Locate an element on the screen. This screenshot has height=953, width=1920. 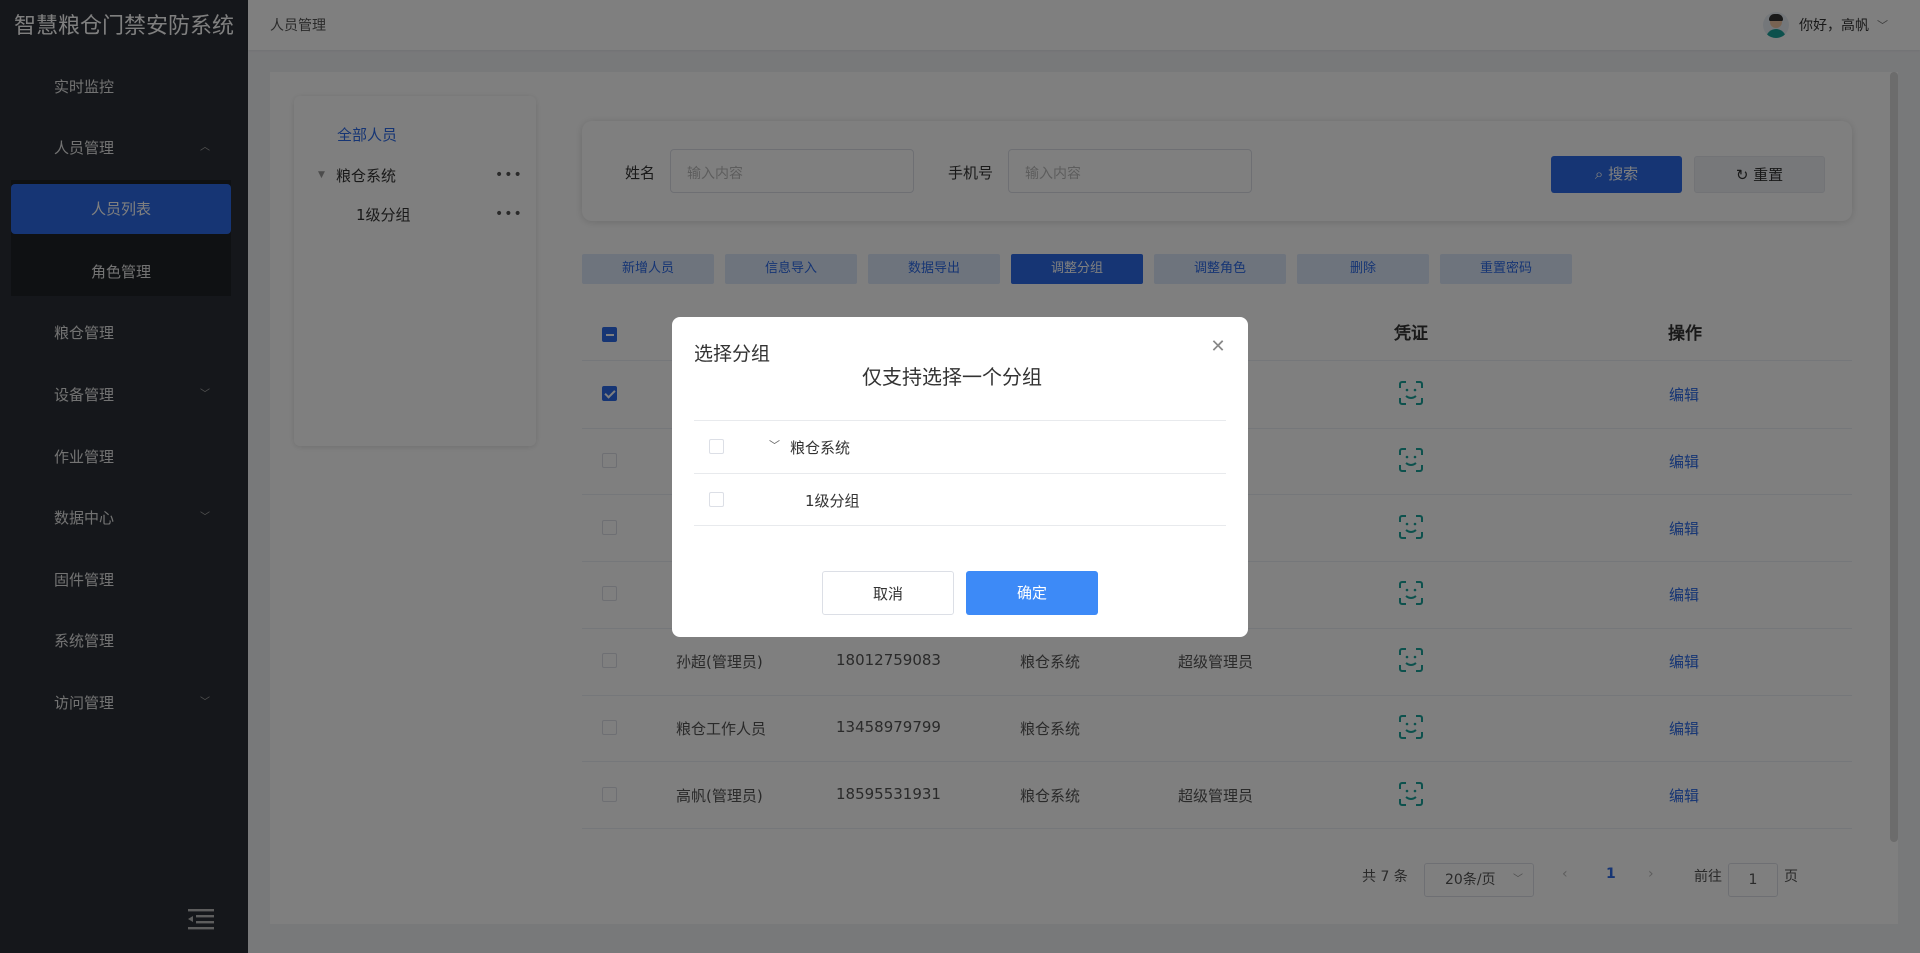
dialog-group-root: 粮仓系统 is located at coordinates (820, 447).